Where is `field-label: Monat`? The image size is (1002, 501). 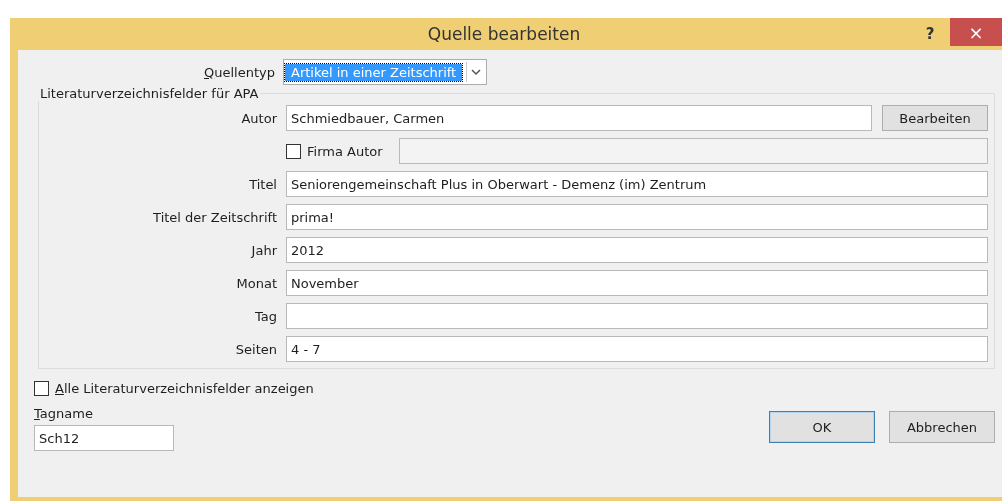 field-label: Monat is located at coordinates (256, 283).